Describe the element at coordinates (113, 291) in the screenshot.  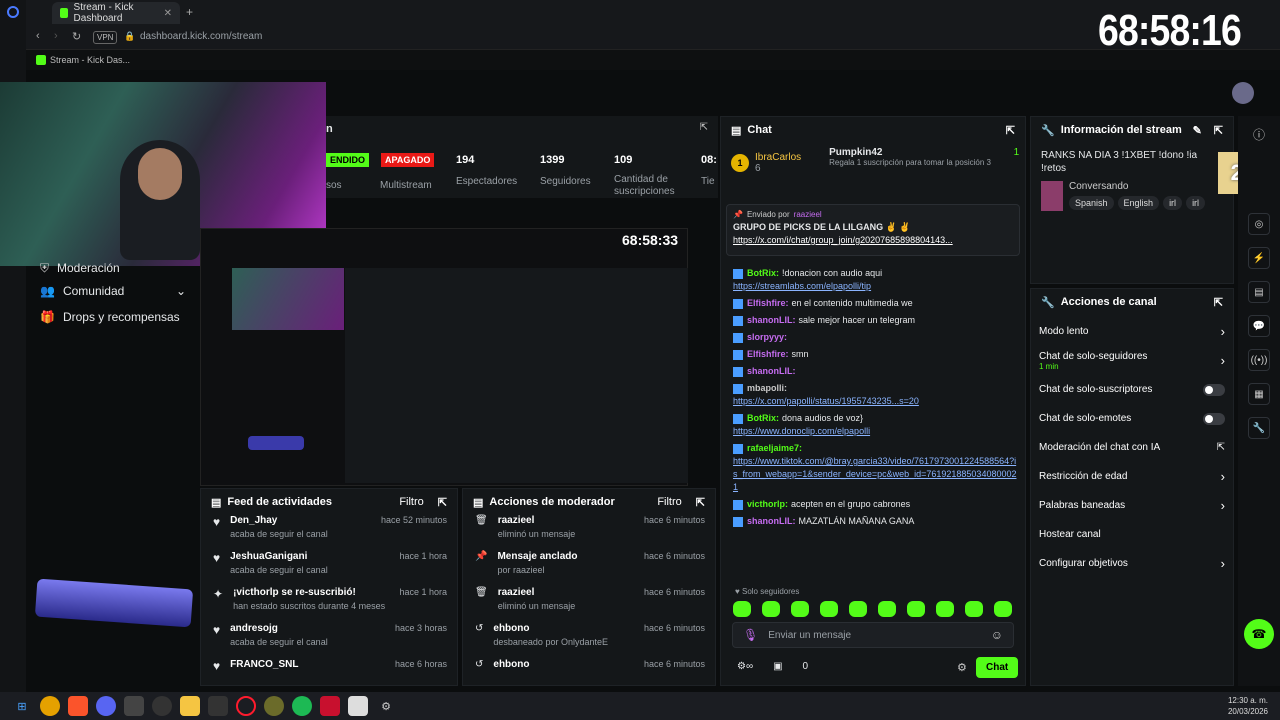
I see `nav-item-community: 👥 Comunidad ⌄` at that location.